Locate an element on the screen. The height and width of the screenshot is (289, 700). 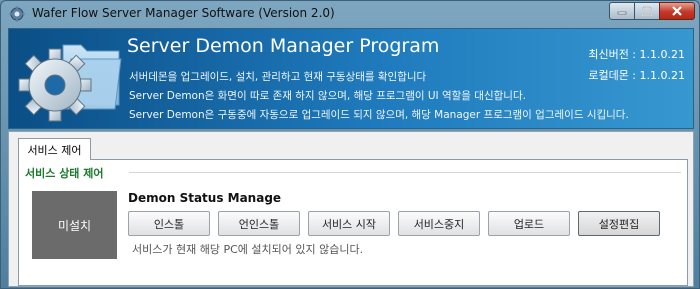
app-icon is located at coordinates (17, 14).